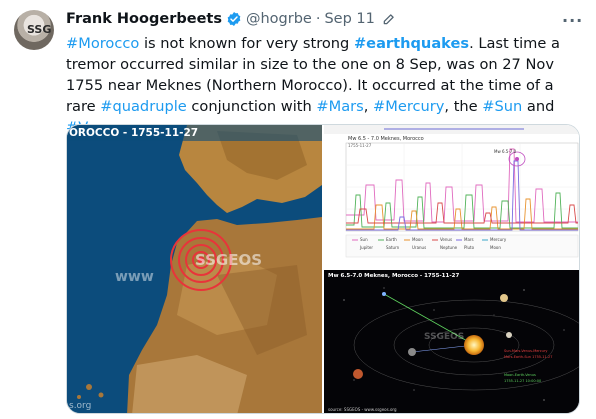  Describe the element at coordinates (411, 43) in the screenshot. I see `hashtag-link: #earthquakes` at that location.